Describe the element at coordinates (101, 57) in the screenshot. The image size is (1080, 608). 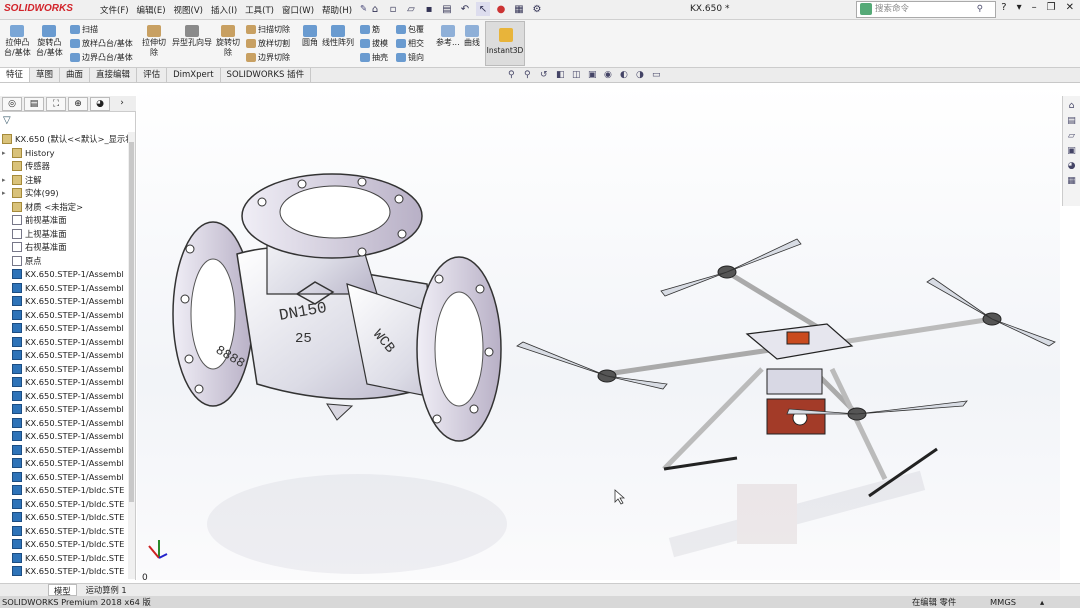
I see `boundary-boss-button: 边界凸台/基体` at that location.